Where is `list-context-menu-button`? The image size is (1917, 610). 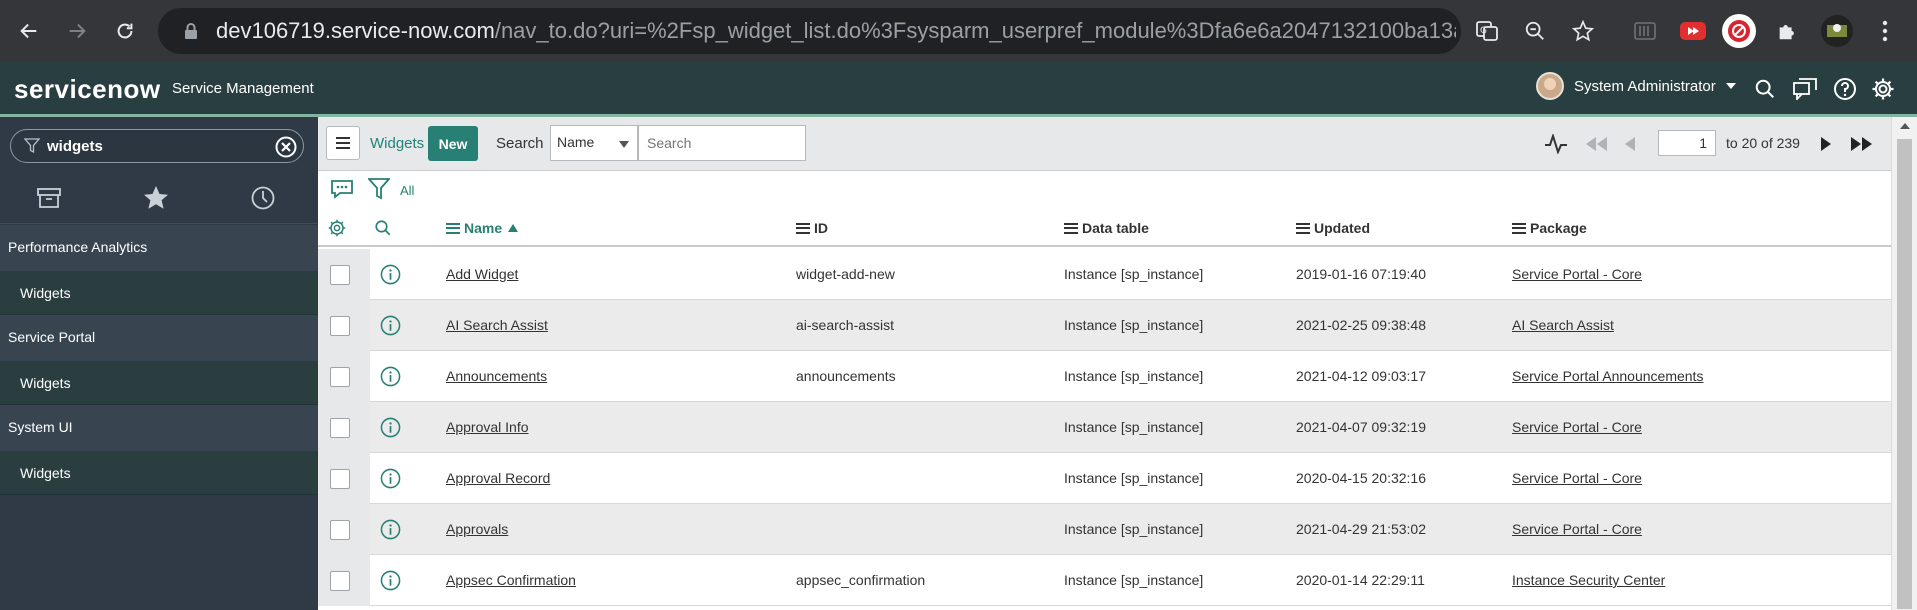 list-context-menu-button is located at coordinates (343, 143).